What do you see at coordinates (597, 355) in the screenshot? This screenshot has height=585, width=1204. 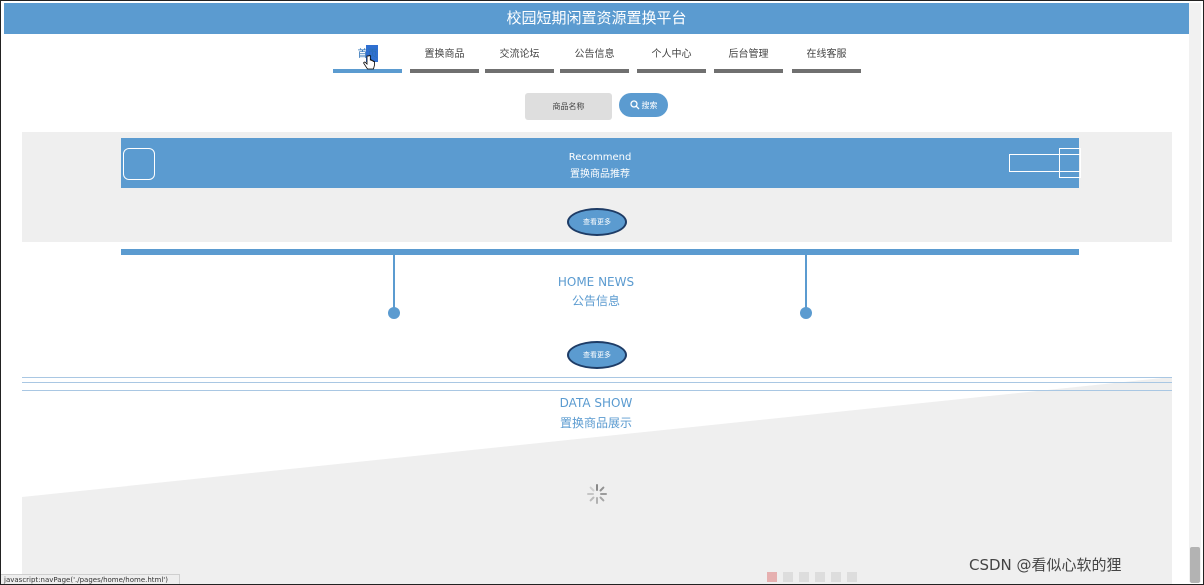 I see `news-more-button: 查看更多` at bounding box center [597, 355].